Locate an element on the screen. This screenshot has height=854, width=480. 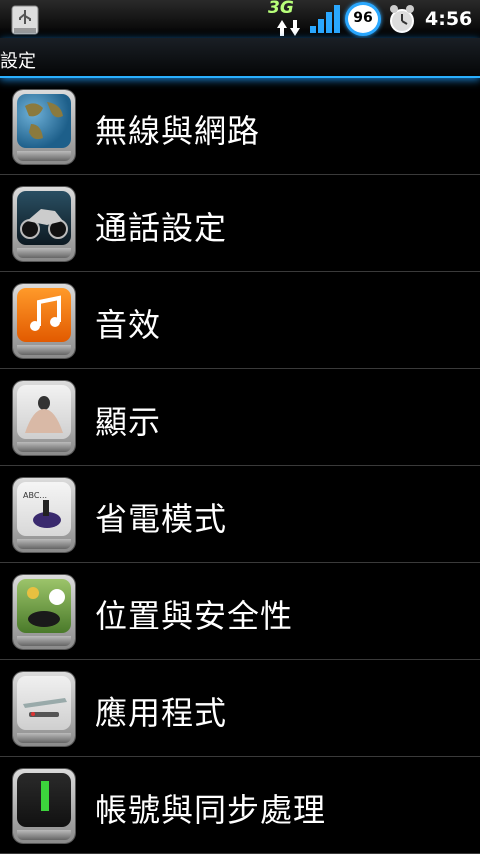
settings-item-wireless-network: 無線與網路 is located at coordinates (240, 126).